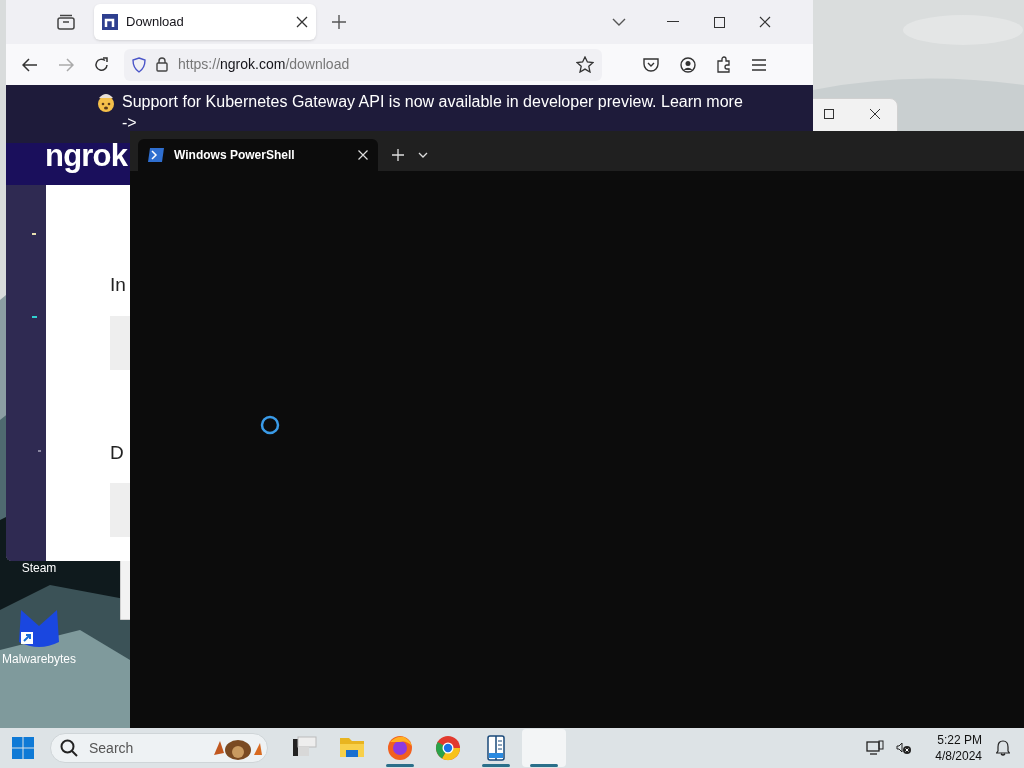 Image resolution: width=1024 pixels, height=768 pixels. What do you see at coordinates (904, 748) in the screenshot?
I see `volume-muted-icon` at bounding box center [904, 748].